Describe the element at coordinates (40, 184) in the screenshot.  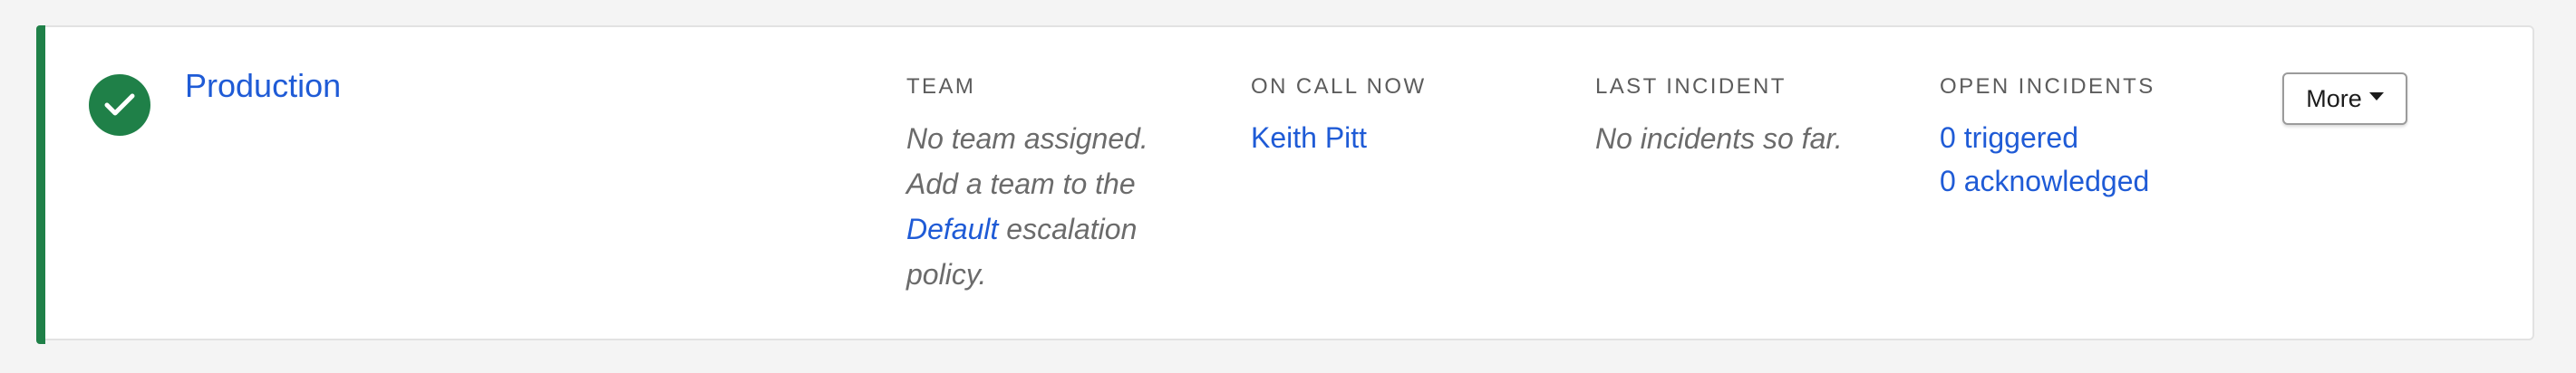
I see `status-accent-bar` at that location.